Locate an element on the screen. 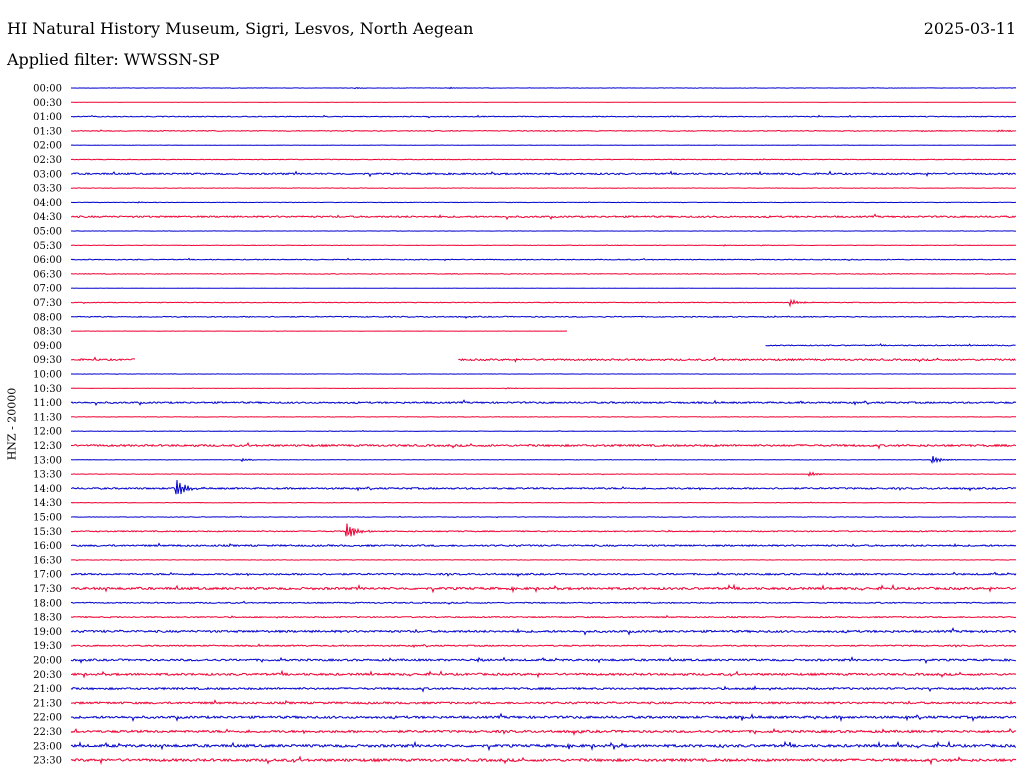  time-tick-label: 12:30 is located at coordinates (47, 446).